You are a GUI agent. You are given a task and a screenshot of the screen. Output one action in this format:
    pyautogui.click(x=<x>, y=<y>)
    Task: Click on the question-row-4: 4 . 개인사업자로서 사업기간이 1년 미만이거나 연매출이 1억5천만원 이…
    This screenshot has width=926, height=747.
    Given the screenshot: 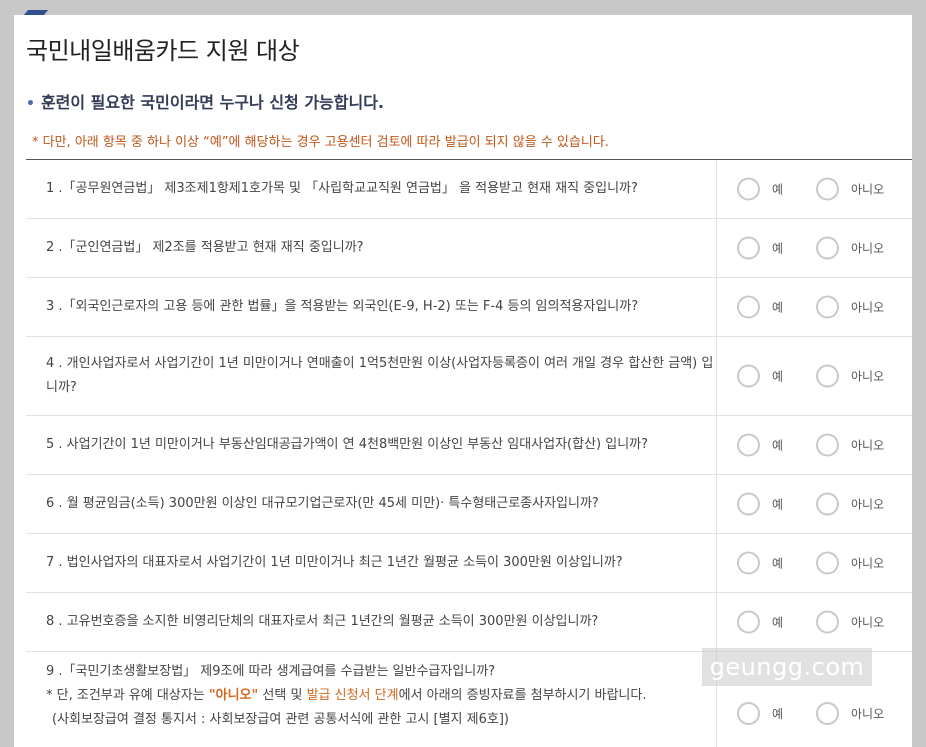 What is the action you would take?
    pyautogui.click(x=469, y=376)
    